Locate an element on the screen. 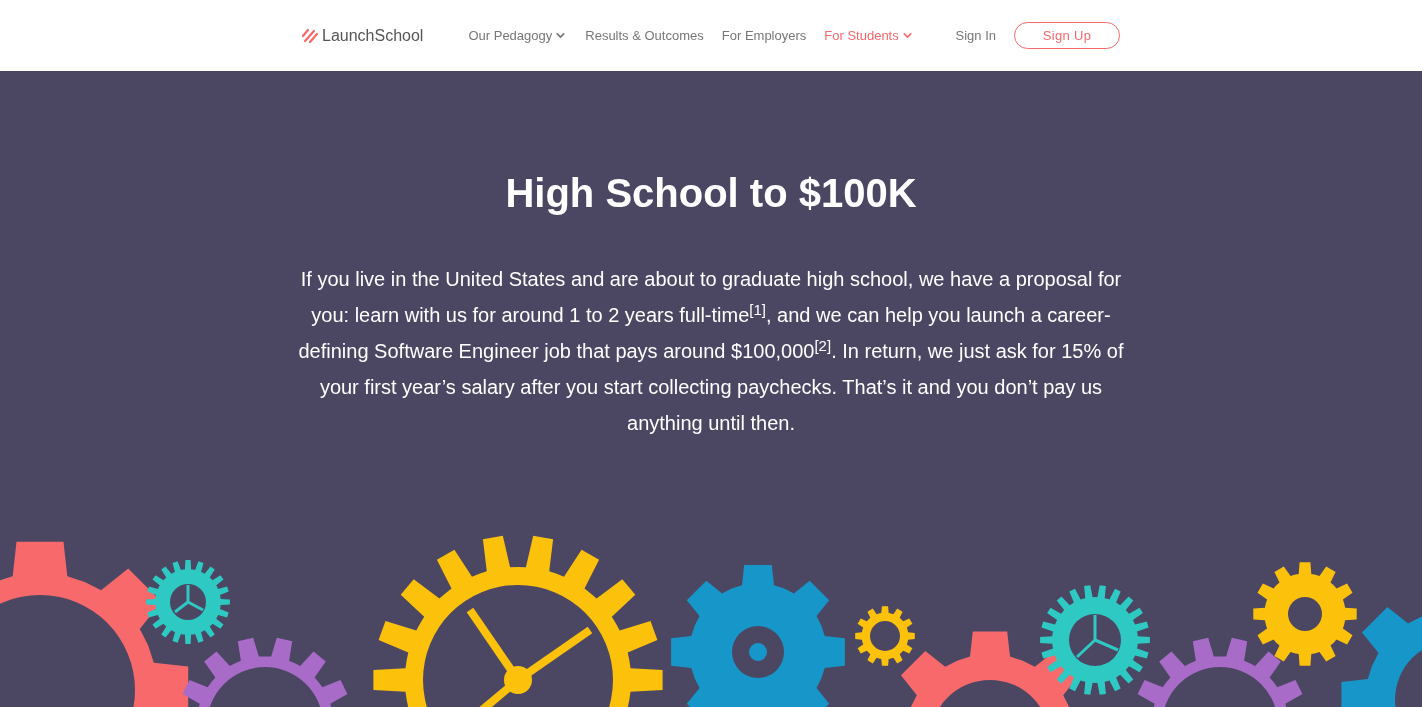 The width and height of the screenshot is (1422, 707). sign-in-link: Sign In is located at coordinates (975, 35).